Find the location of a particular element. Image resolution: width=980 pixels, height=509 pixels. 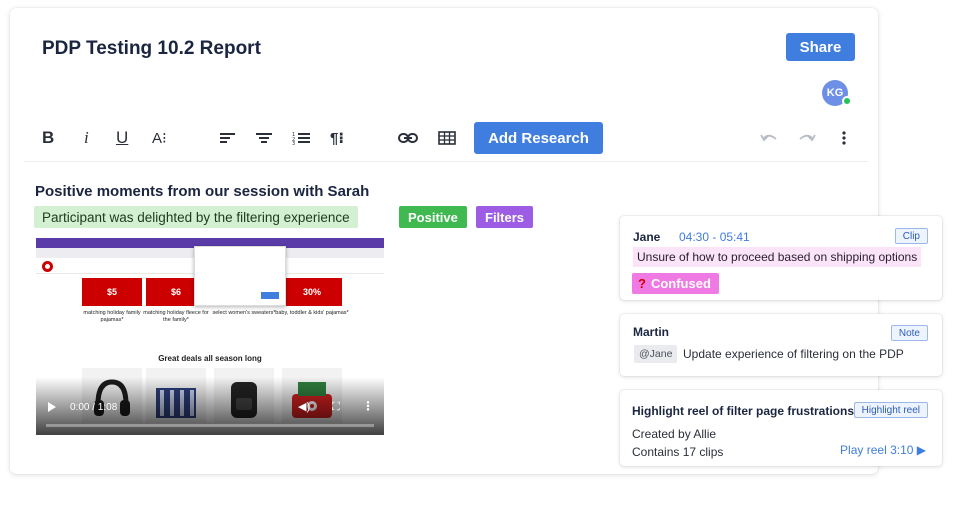

question-icon: ? is located at coordinates (642, 283).